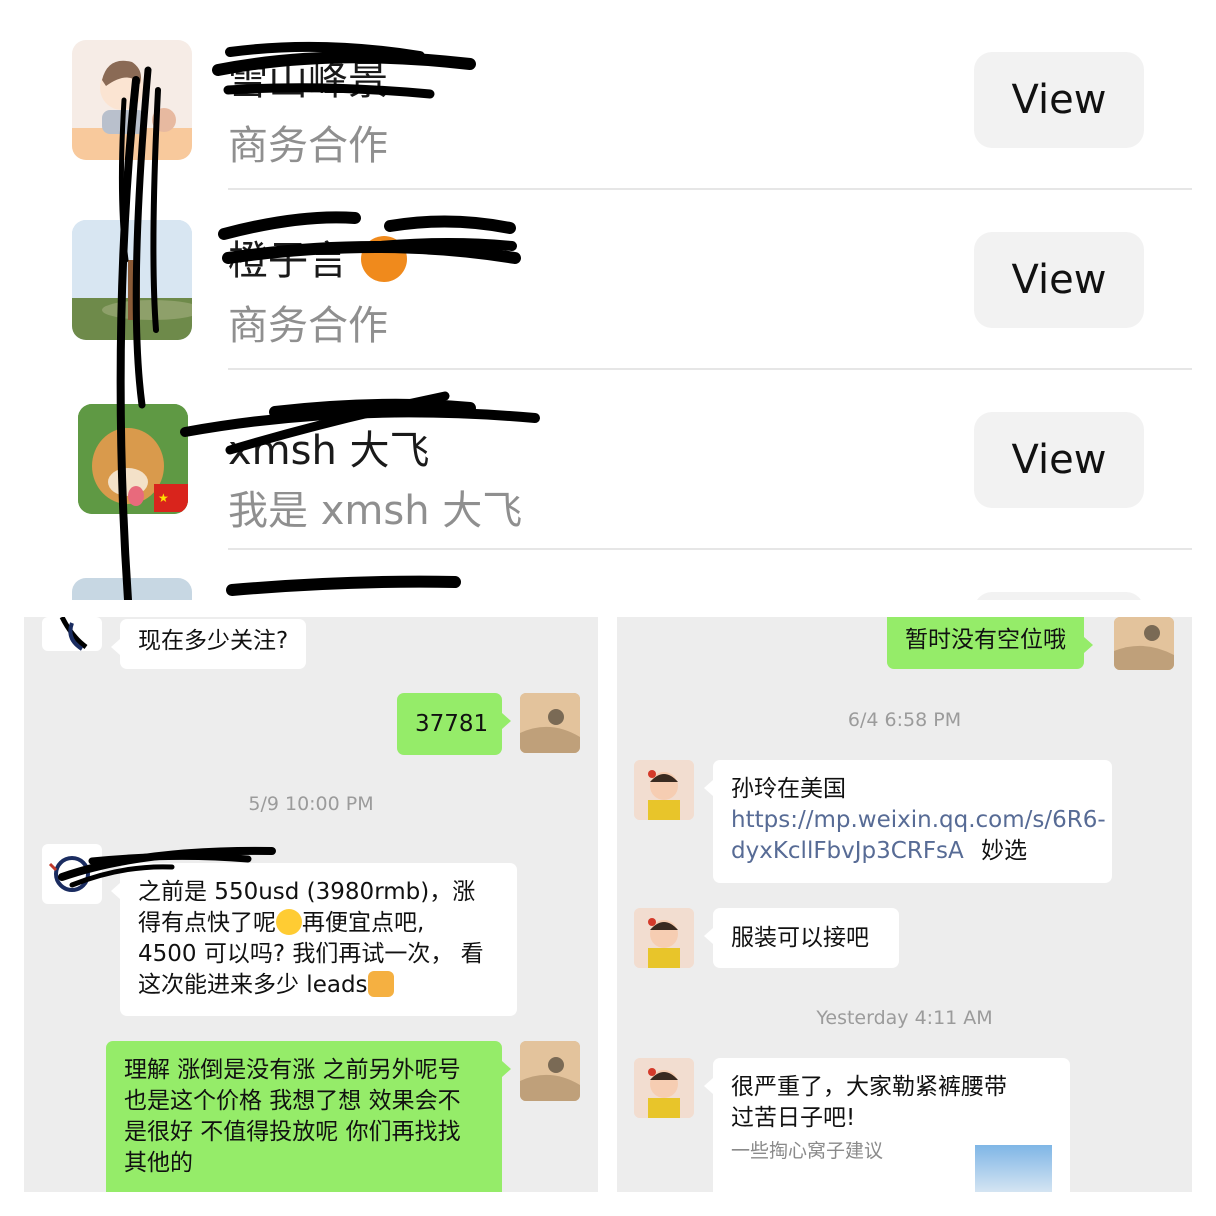 Image resolution: width=1216 pixels, height=1216 pixels. What do you see at coordinates (847, 851) in the screenshot?
I see `message-link: dyxKcllFbvJp3CRFsA` at bounding box center [847, 851].